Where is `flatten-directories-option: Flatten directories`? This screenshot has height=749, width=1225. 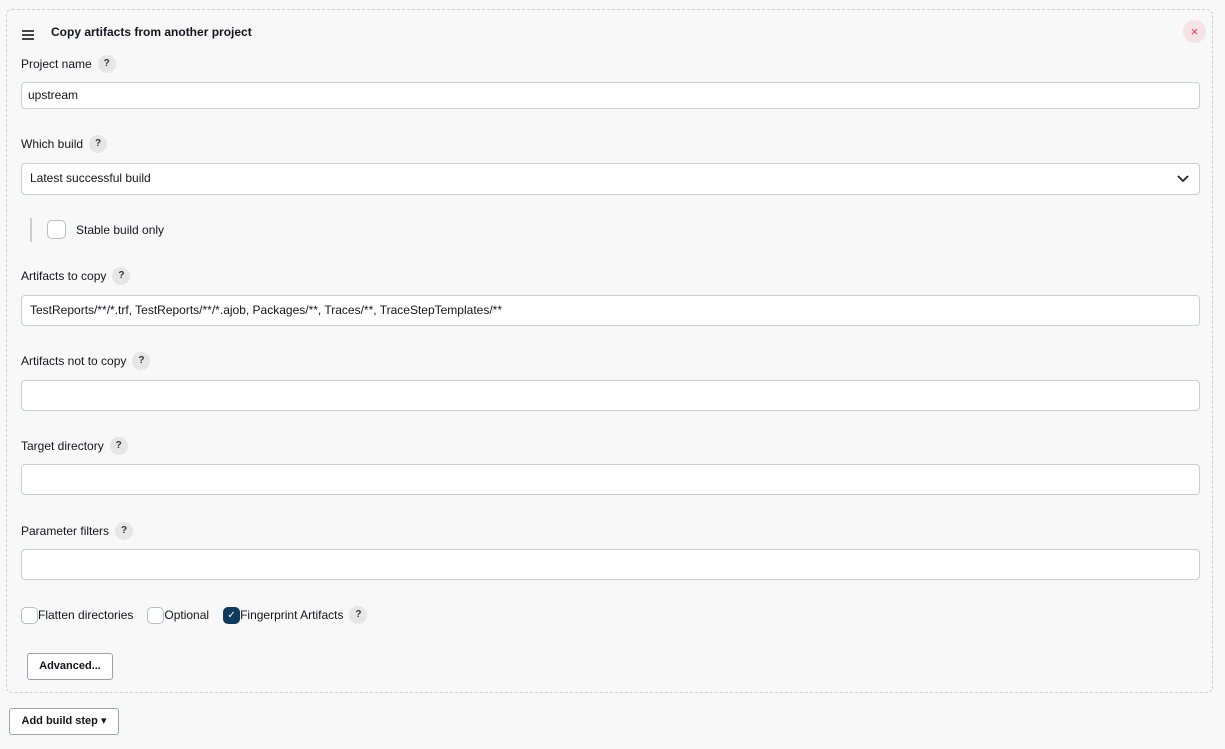
flatten-directories-option: Flatten directories is located at coordinates (77, 615).